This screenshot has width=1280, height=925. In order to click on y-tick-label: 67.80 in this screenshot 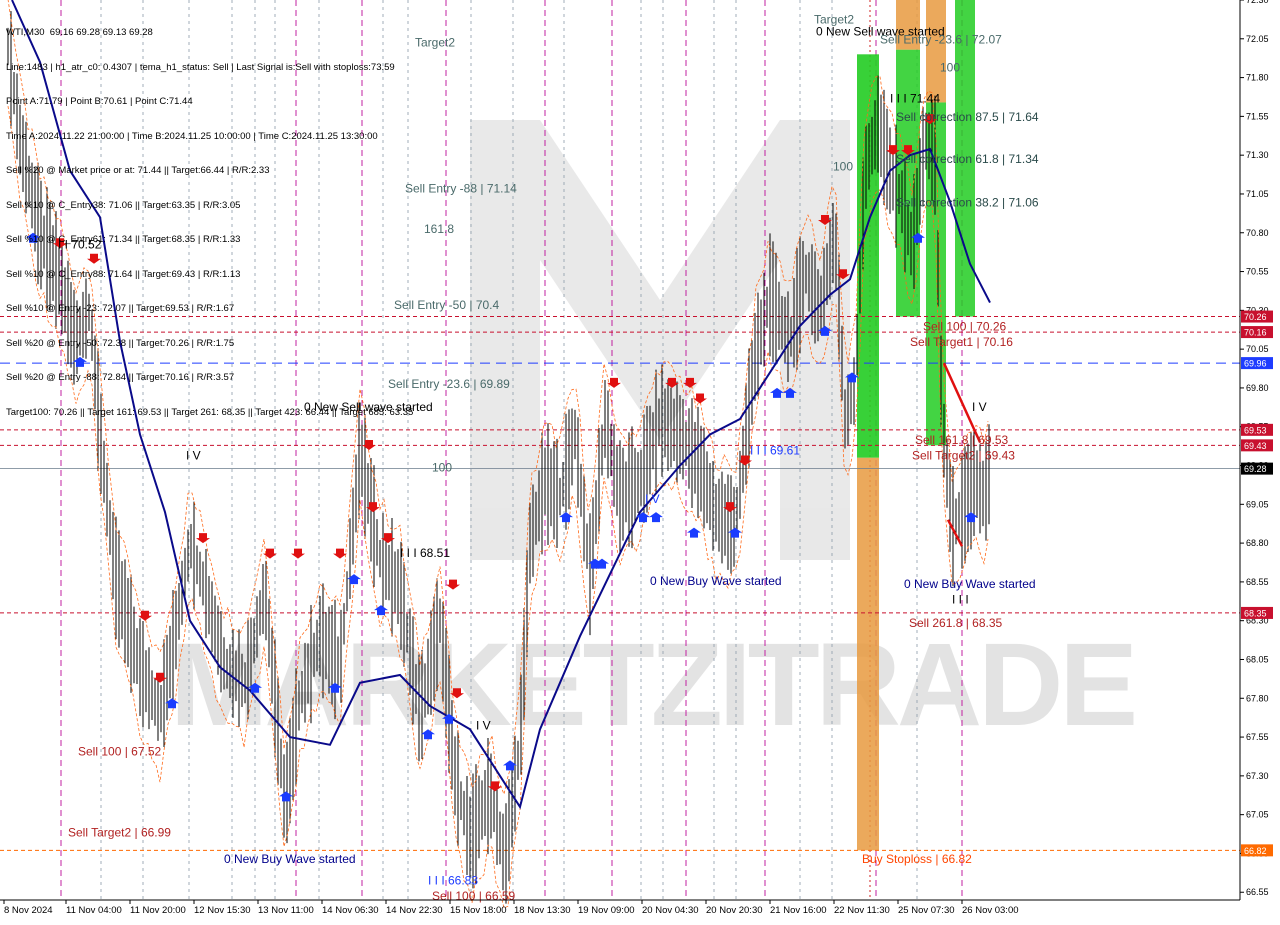, I will do `click(1257, 698)`.